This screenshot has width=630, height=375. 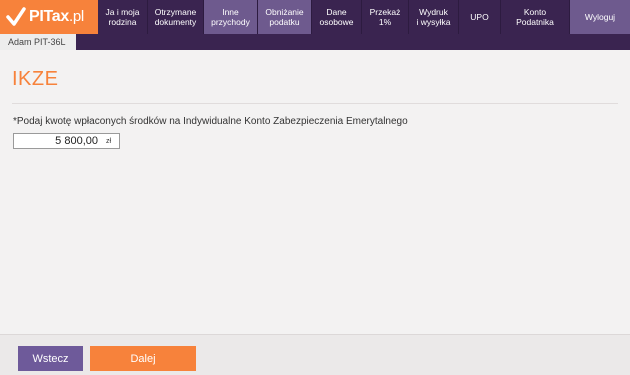 What do you see at coordinates (35, 79) in the screenshot?
I see `page-title: IKZE` at bounding box center [35, 79].